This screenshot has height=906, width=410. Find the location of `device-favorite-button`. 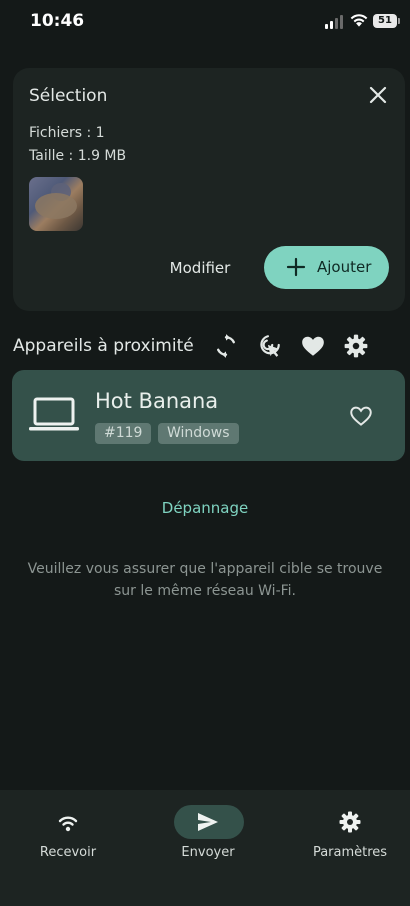

device-favorite-button is located at coordinates (361, 416).